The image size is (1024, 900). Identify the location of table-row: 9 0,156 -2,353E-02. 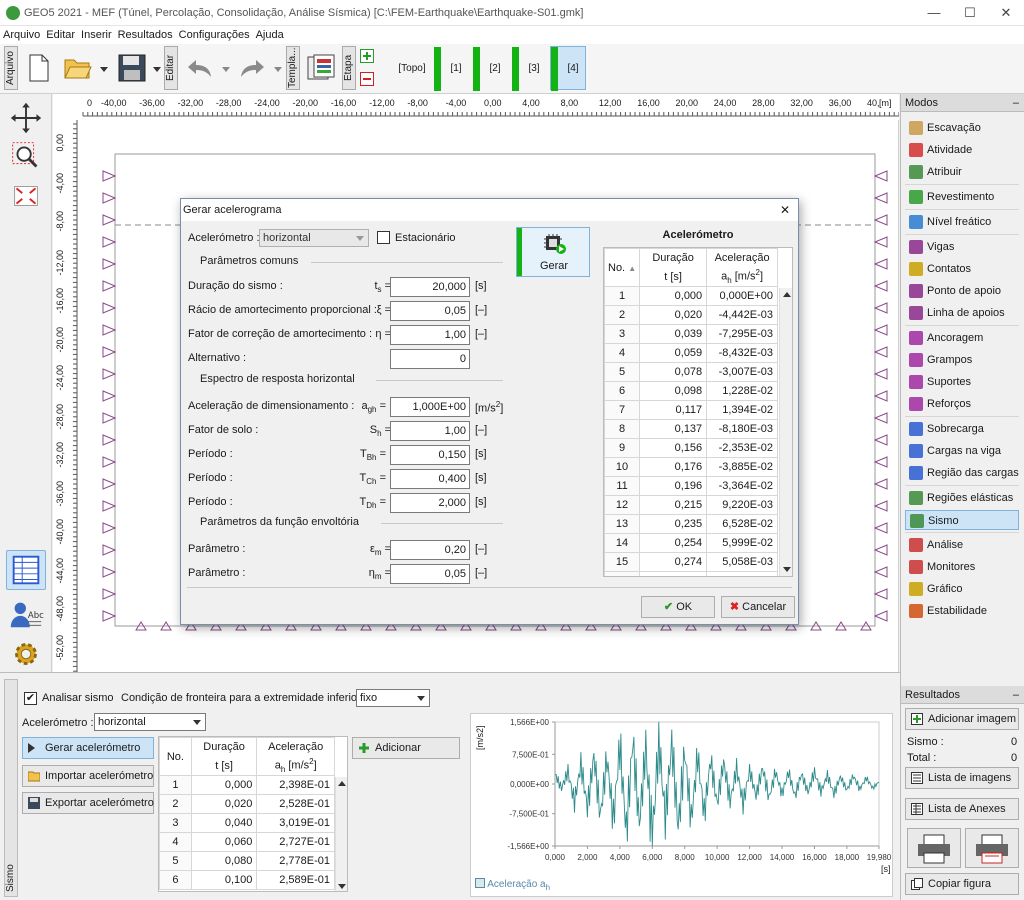
(691, 448).